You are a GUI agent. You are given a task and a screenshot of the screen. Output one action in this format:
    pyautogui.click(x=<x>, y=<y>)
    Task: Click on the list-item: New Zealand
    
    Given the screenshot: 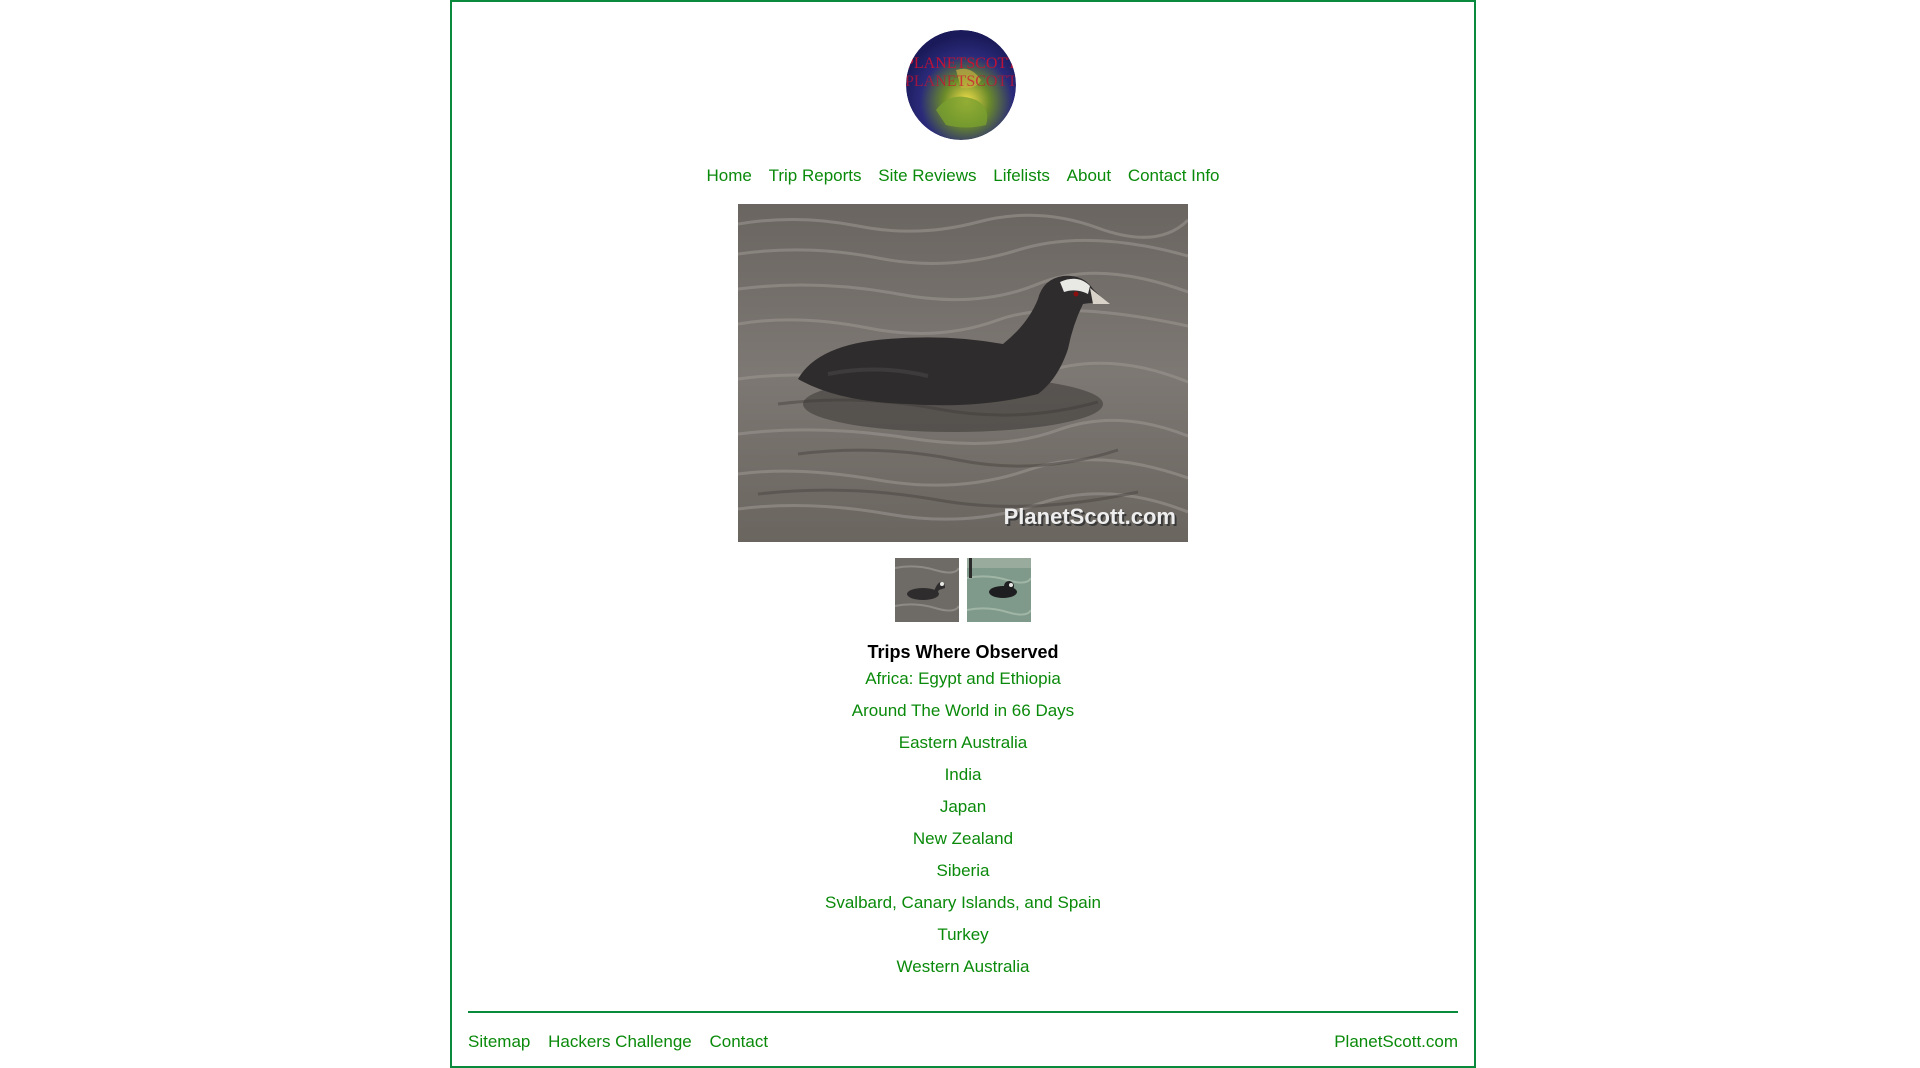 What is the action you would take?
    pyautogui.click(x=963, y=845)
    